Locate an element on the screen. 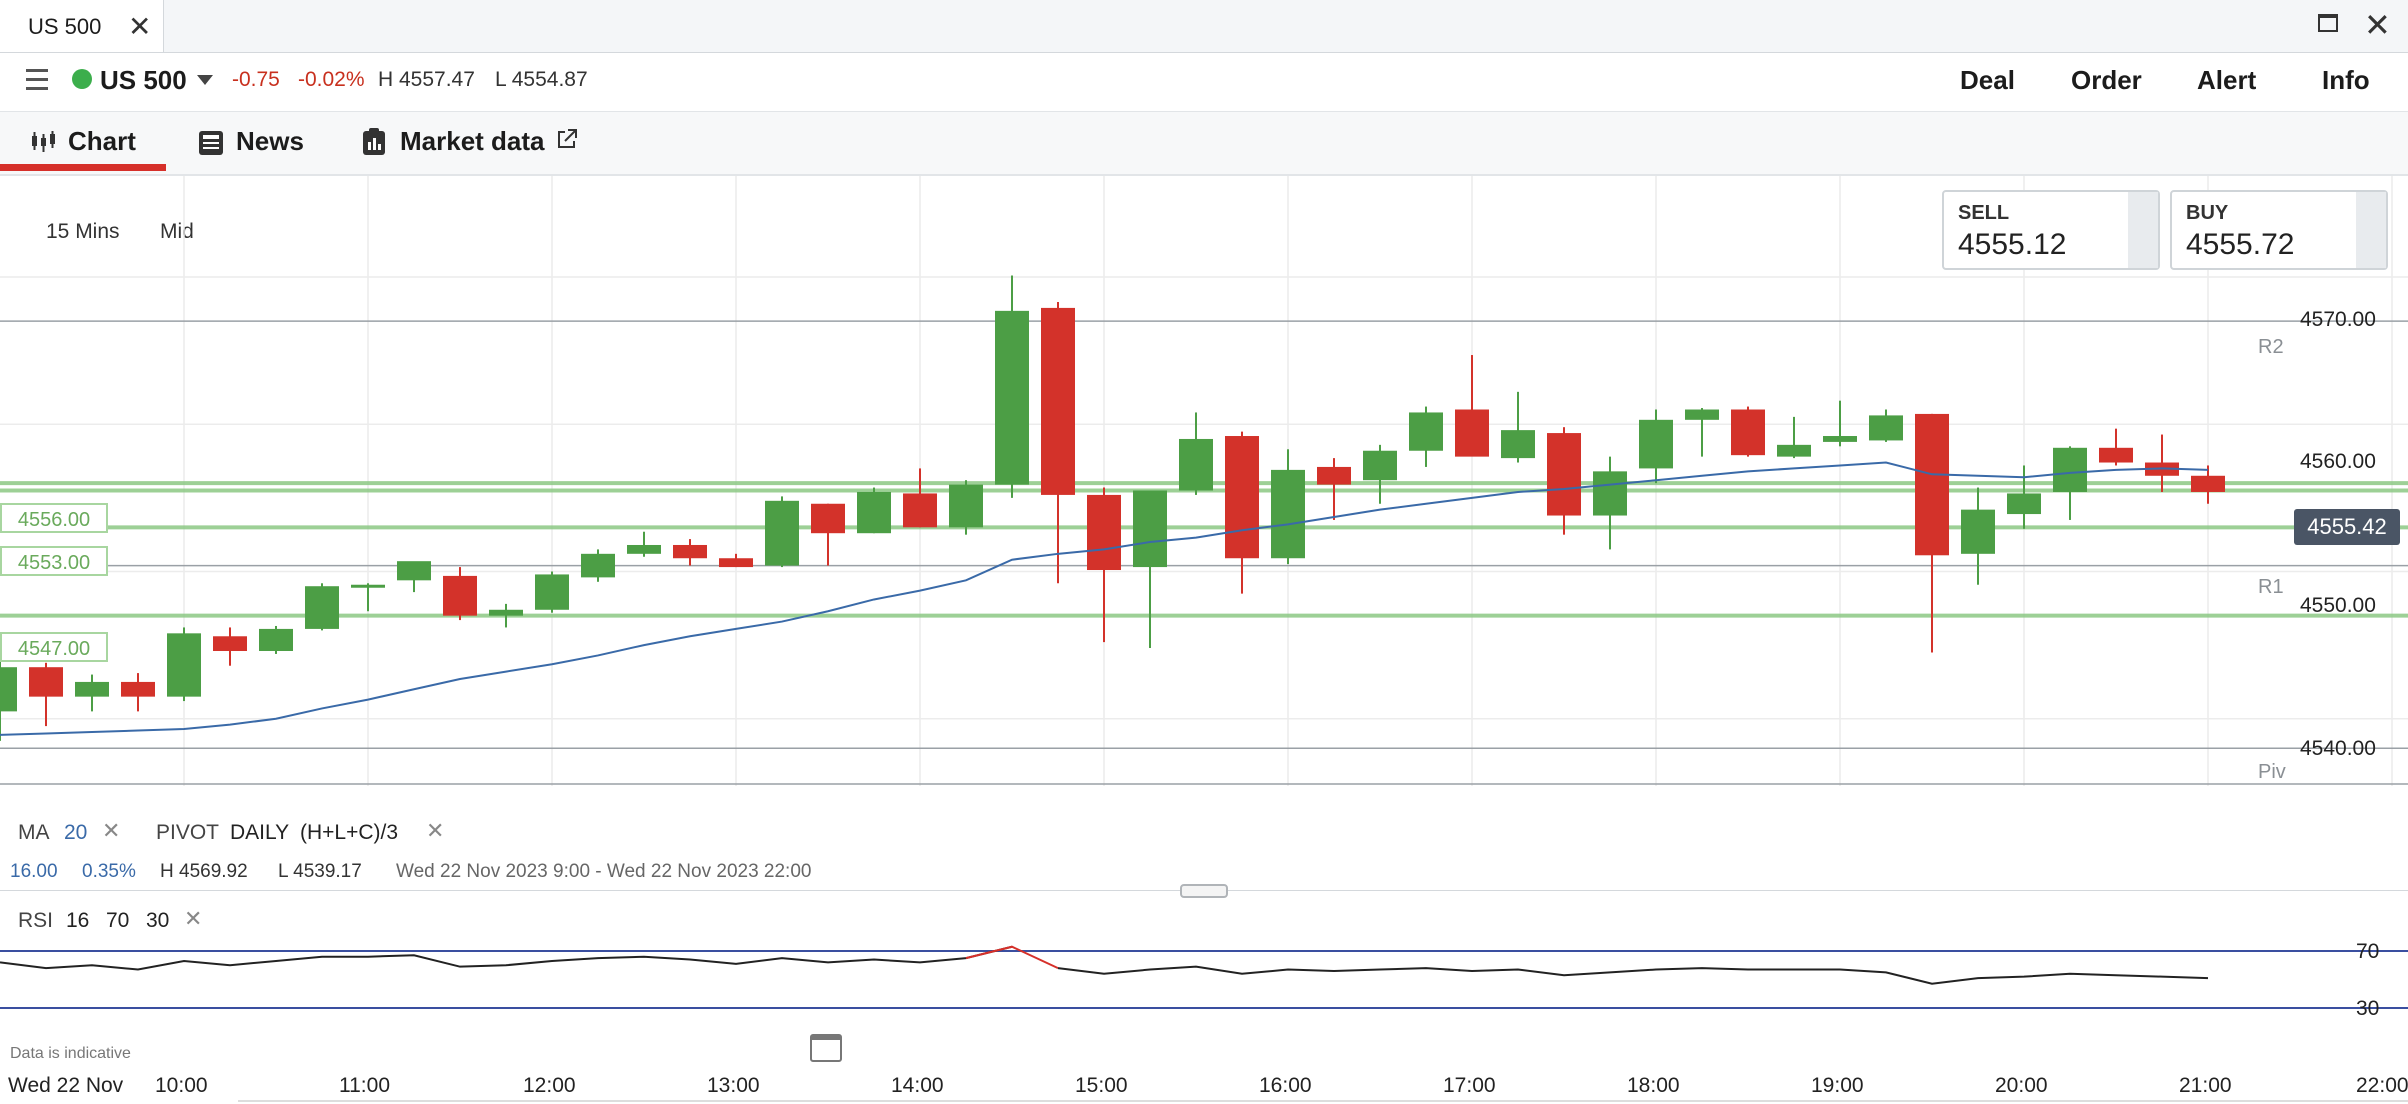 The width and height of the screenshot is (2408, 1104). x-tick-label: 21:00 is located at coordinates (2205, 1085).